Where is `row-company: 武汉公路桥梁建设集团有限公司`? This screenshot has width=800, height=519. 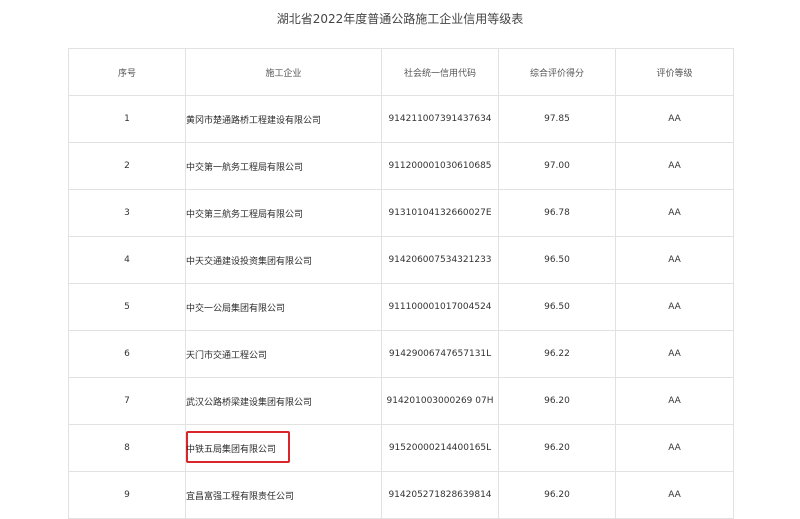 row-company: 武汉公路桥梁建设集团有限公司 is located at coordinates (283, 401).